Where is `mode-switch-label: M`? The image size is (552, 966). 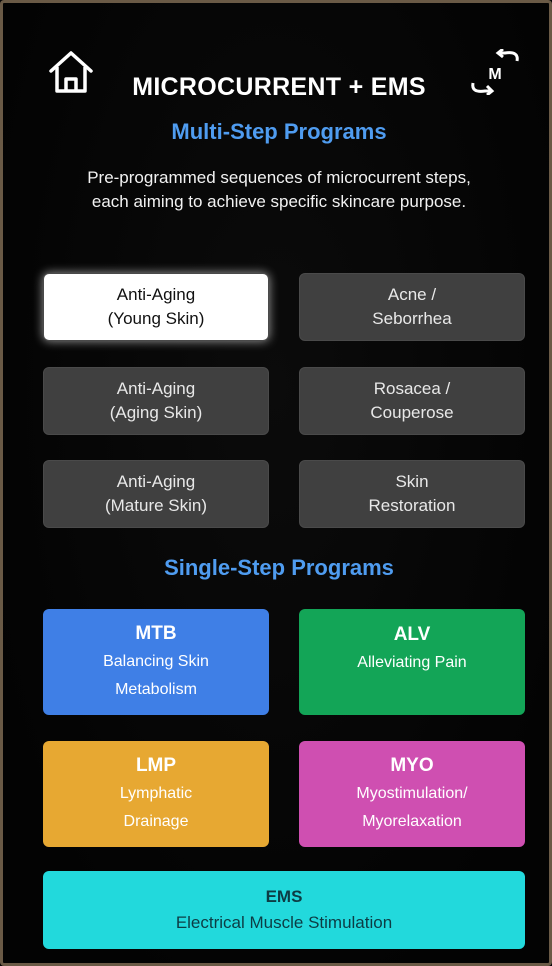 mode-switch-label: M is located at coordinates (494, 74).